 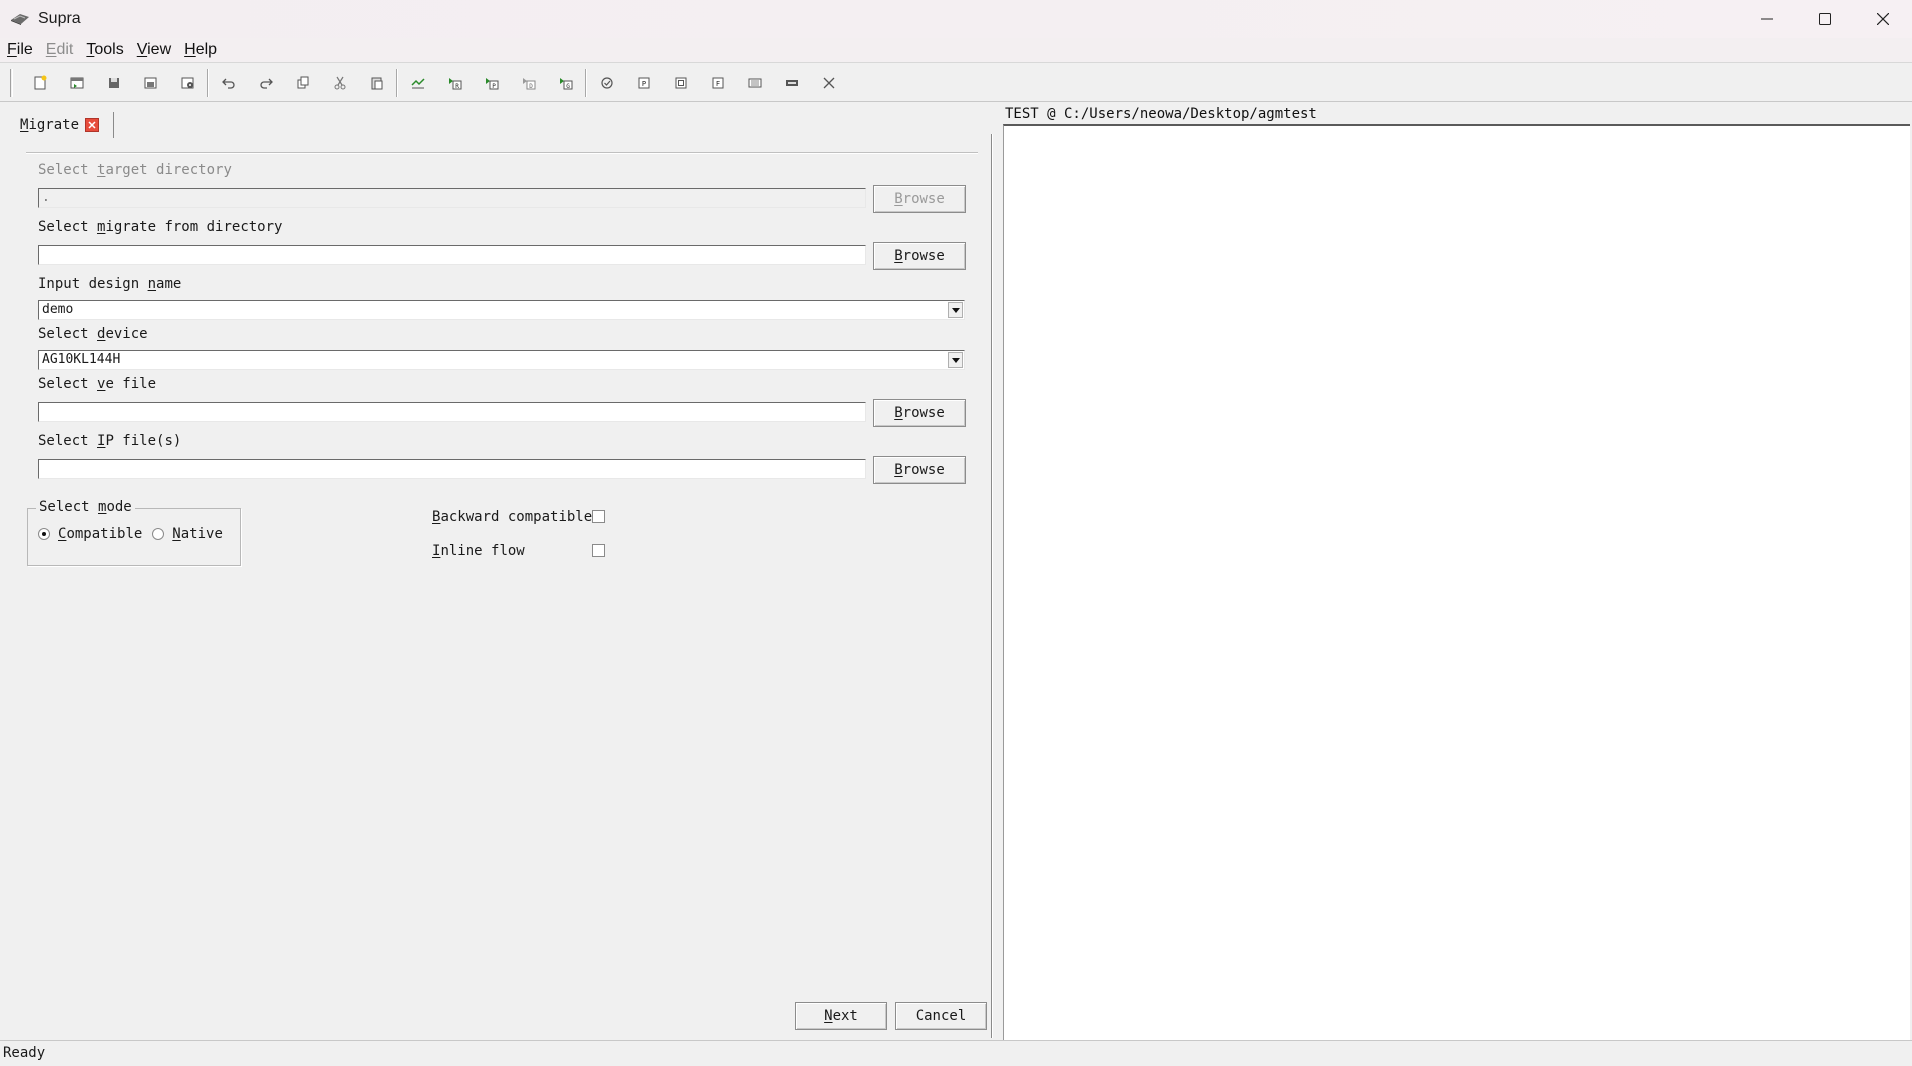 What do you see at coordinates (956, 1053) in the screenshot?
I see `status-bar: Ready` at bounding box center [956, 1053].